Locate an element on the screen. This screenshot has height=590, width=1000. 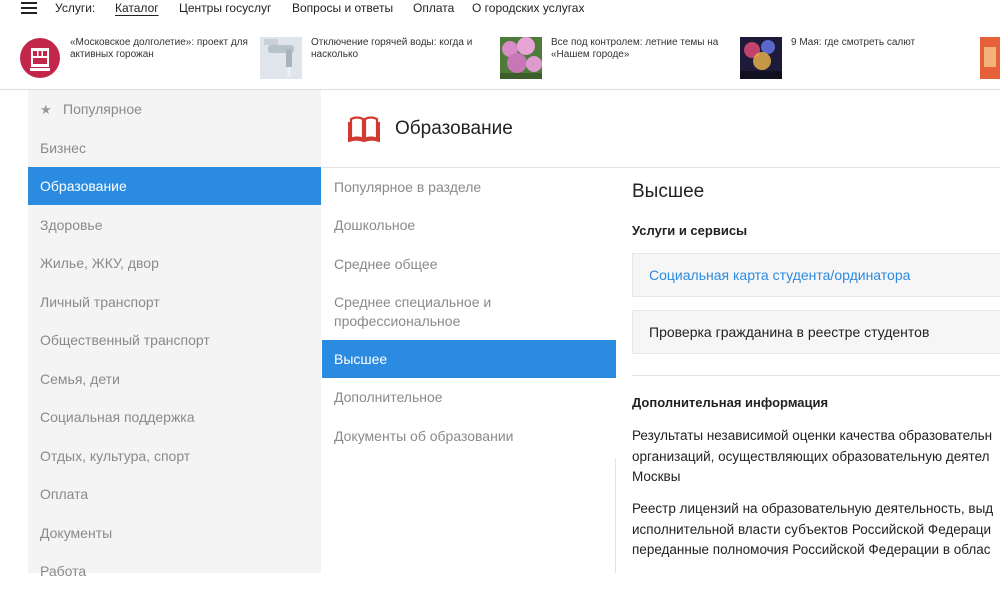
sidebar-item-education: Образование is located at coordinates (174, 186).